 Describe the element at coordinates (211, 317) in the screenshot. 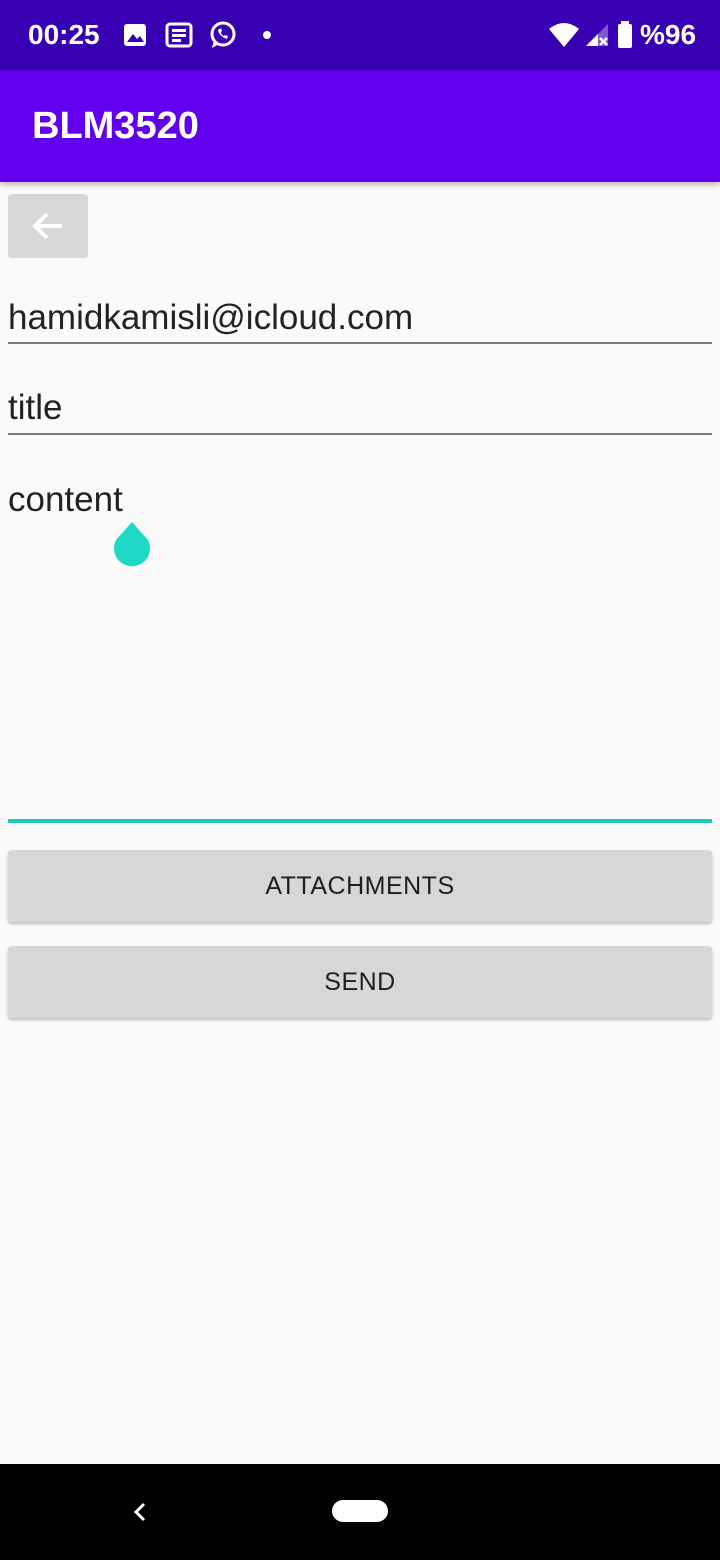

I see `recipient-email-value: hamidkamisli@icloud.com` at that location.